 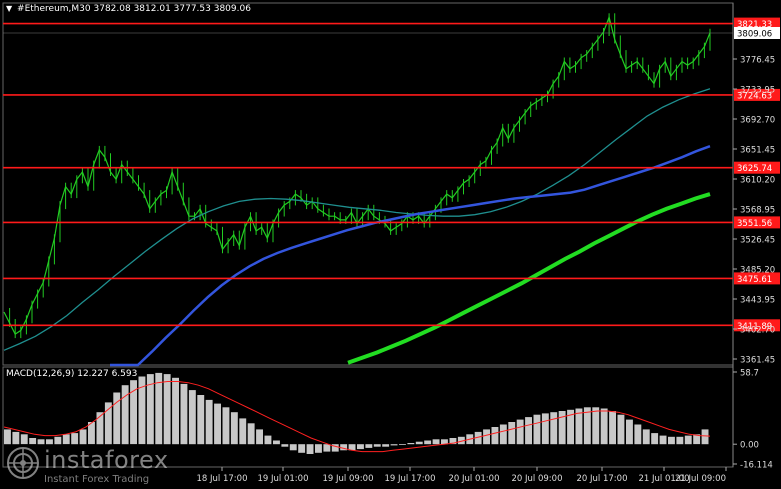 What do you see at coordinates (757, 331) in the screenshot?
I see `price-tick-label: 3402.70` at bounding box center [757, 331].